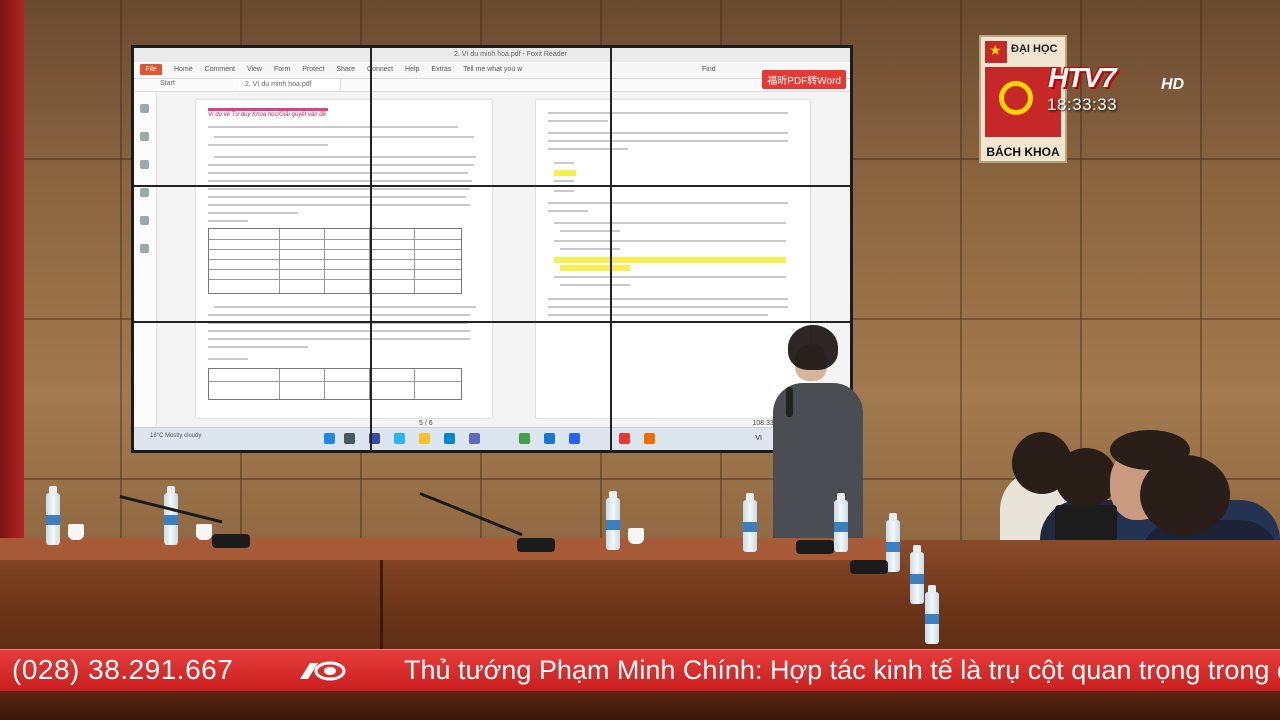 The image size is (1280, 720). I want to click on logo-text-top: ĐẠI HỌC, so click(1034, 49).